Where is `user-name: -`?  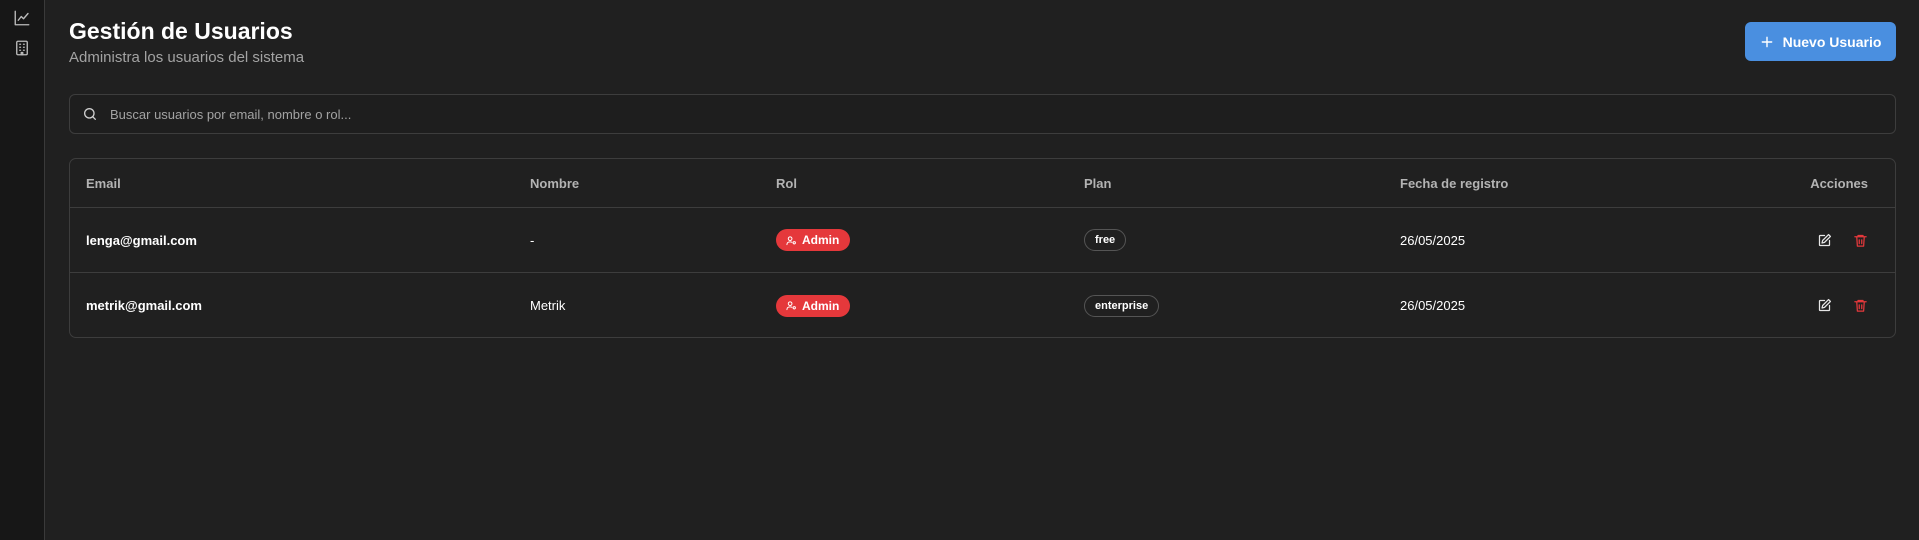
user-name: - is located at coordinates (532, 240).